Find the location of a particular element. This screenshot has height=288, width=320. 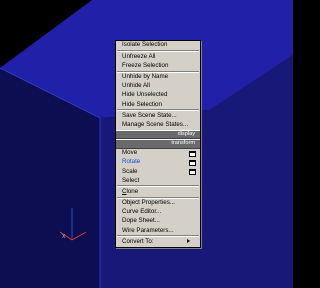

menu-item-unhide-all: Unhide All is located at coordinates (158, 86).